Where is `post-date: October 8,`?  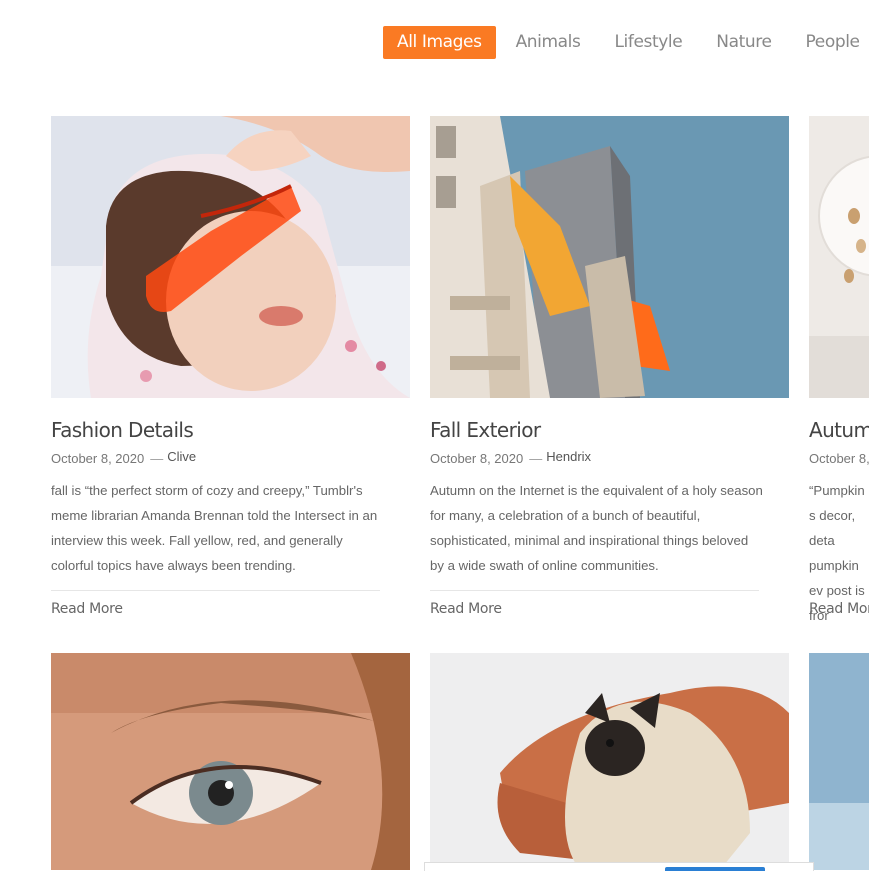
post-date: October 8, is located at coordinates (839, 458).